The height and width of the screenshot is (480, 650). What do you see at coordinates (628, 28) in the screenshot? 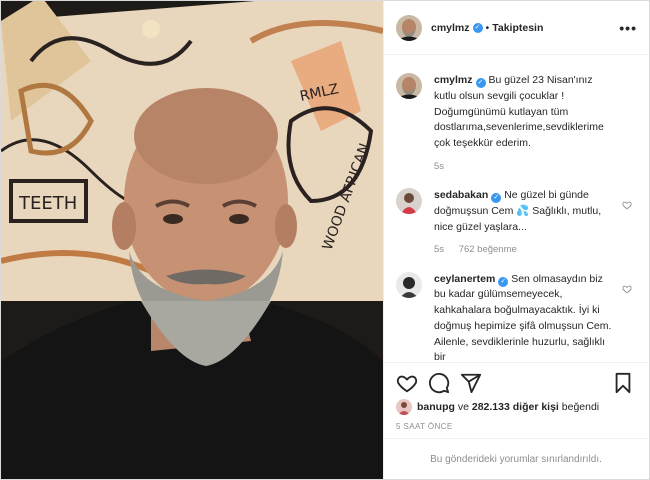
I see `more-options-icon: •••` at bounding box center [628, 28].